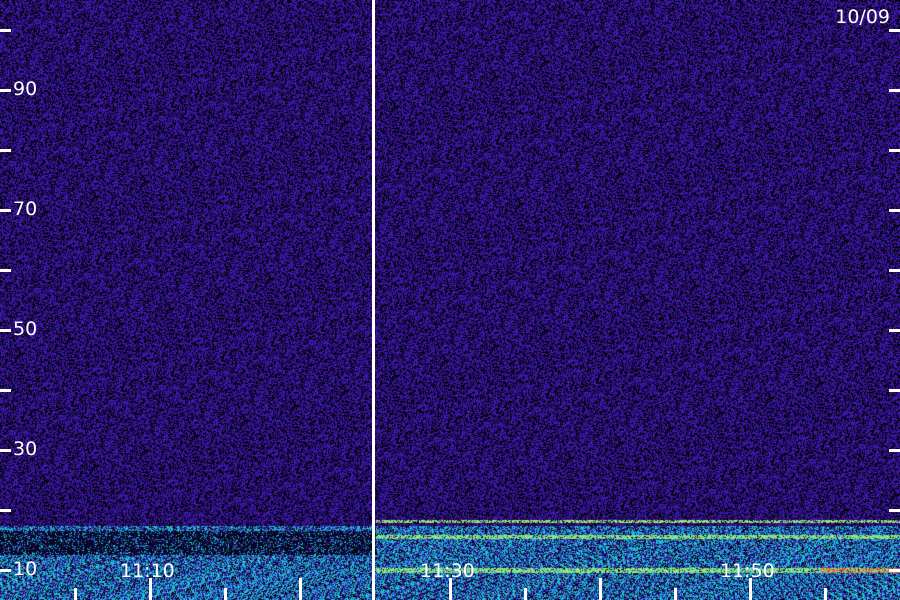 Image resolution: width=900 pixels, height=600 pixels. What do you see at coordinates (147, 571) in the screenshot?
I see `x-label-1110: 11:10` at bounding box center [147, 571].